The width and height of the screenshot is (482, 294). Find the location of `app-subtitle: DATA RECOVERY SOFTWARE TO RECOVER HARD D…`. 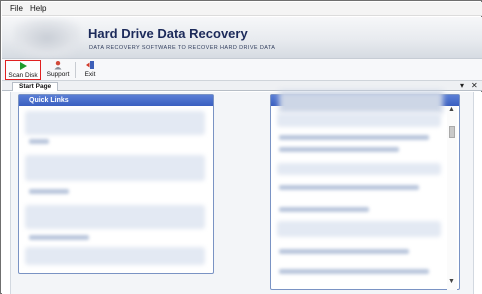

app-subtitle: DATA RECOVERY SOFTWARE TO RECOVER HARD D… is located at coordinates (182, 48).